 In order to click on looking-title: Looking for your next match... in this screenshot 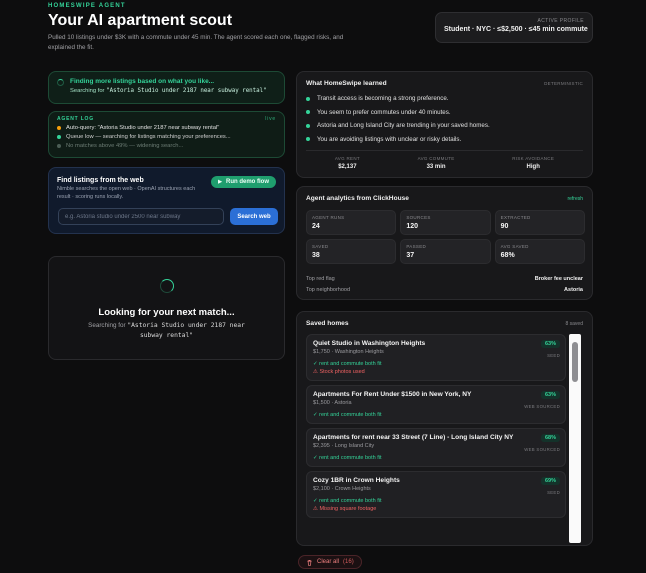, I will do `click(166, 312)`.